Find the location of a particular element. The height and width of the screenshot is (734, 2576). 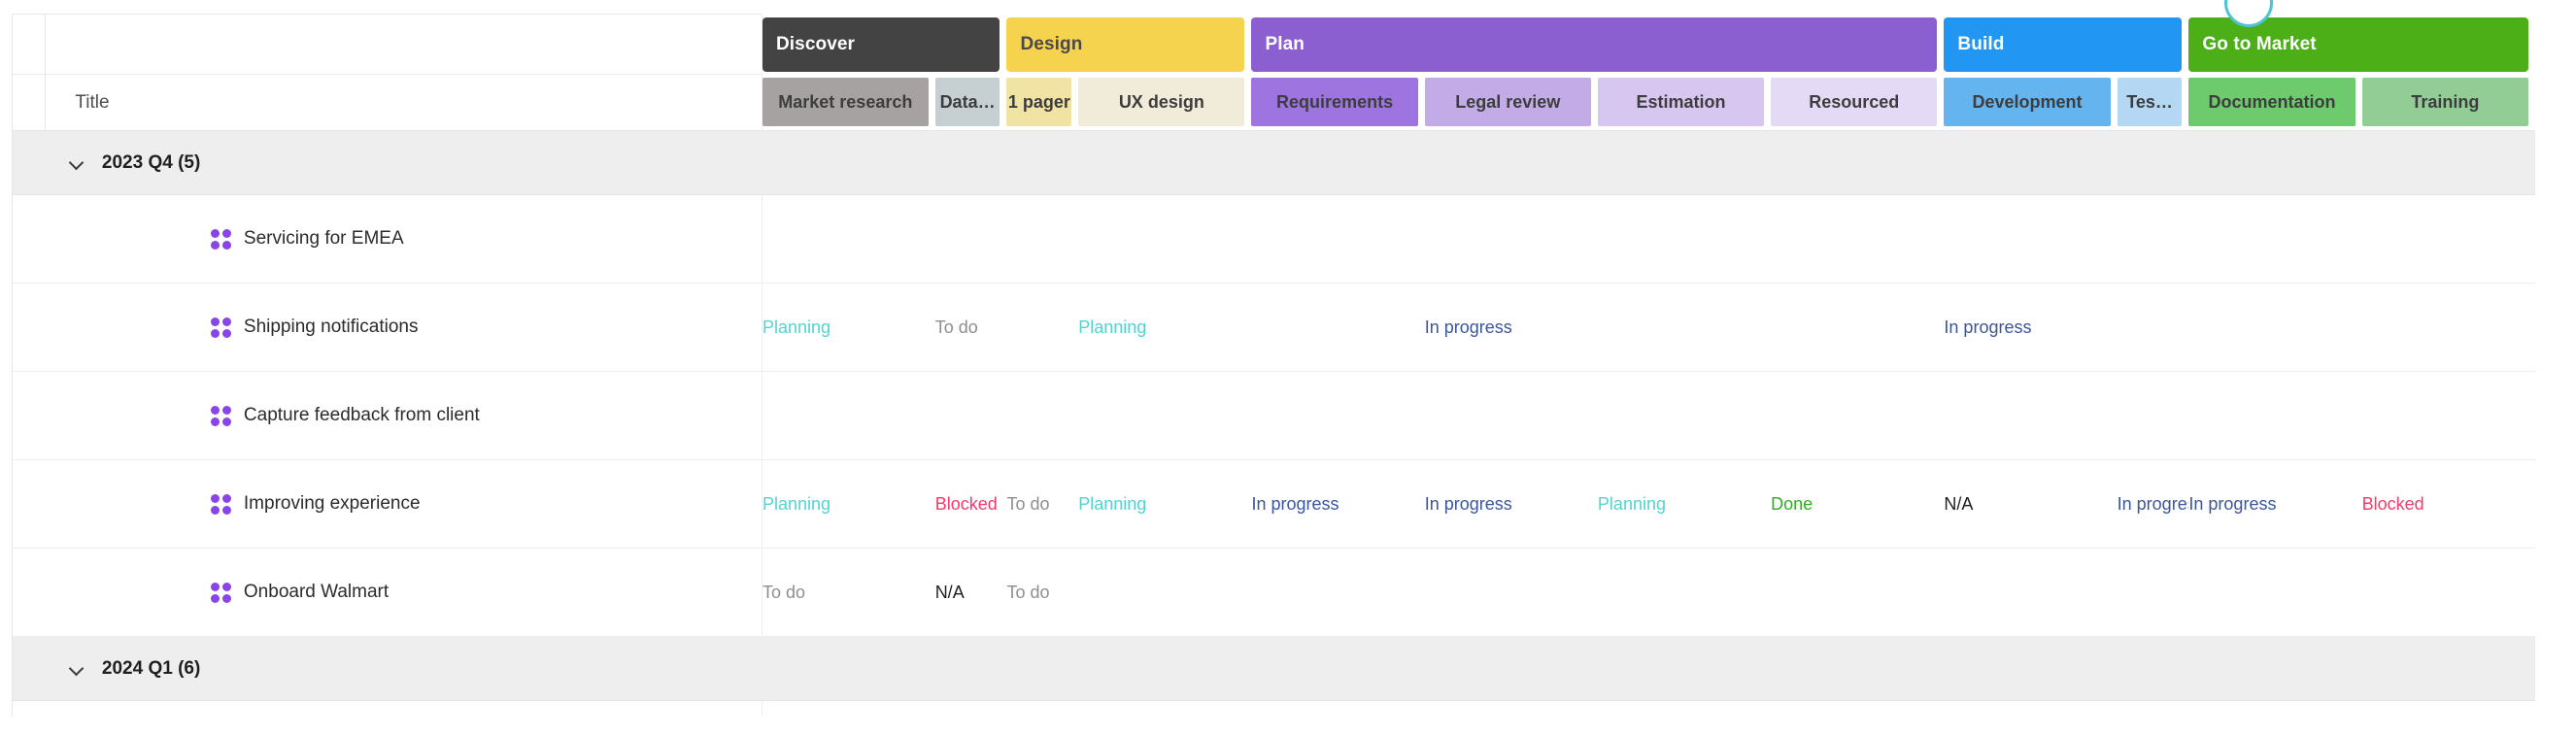

phase-header-plan: Plan is located at coordinates (1598, 45).